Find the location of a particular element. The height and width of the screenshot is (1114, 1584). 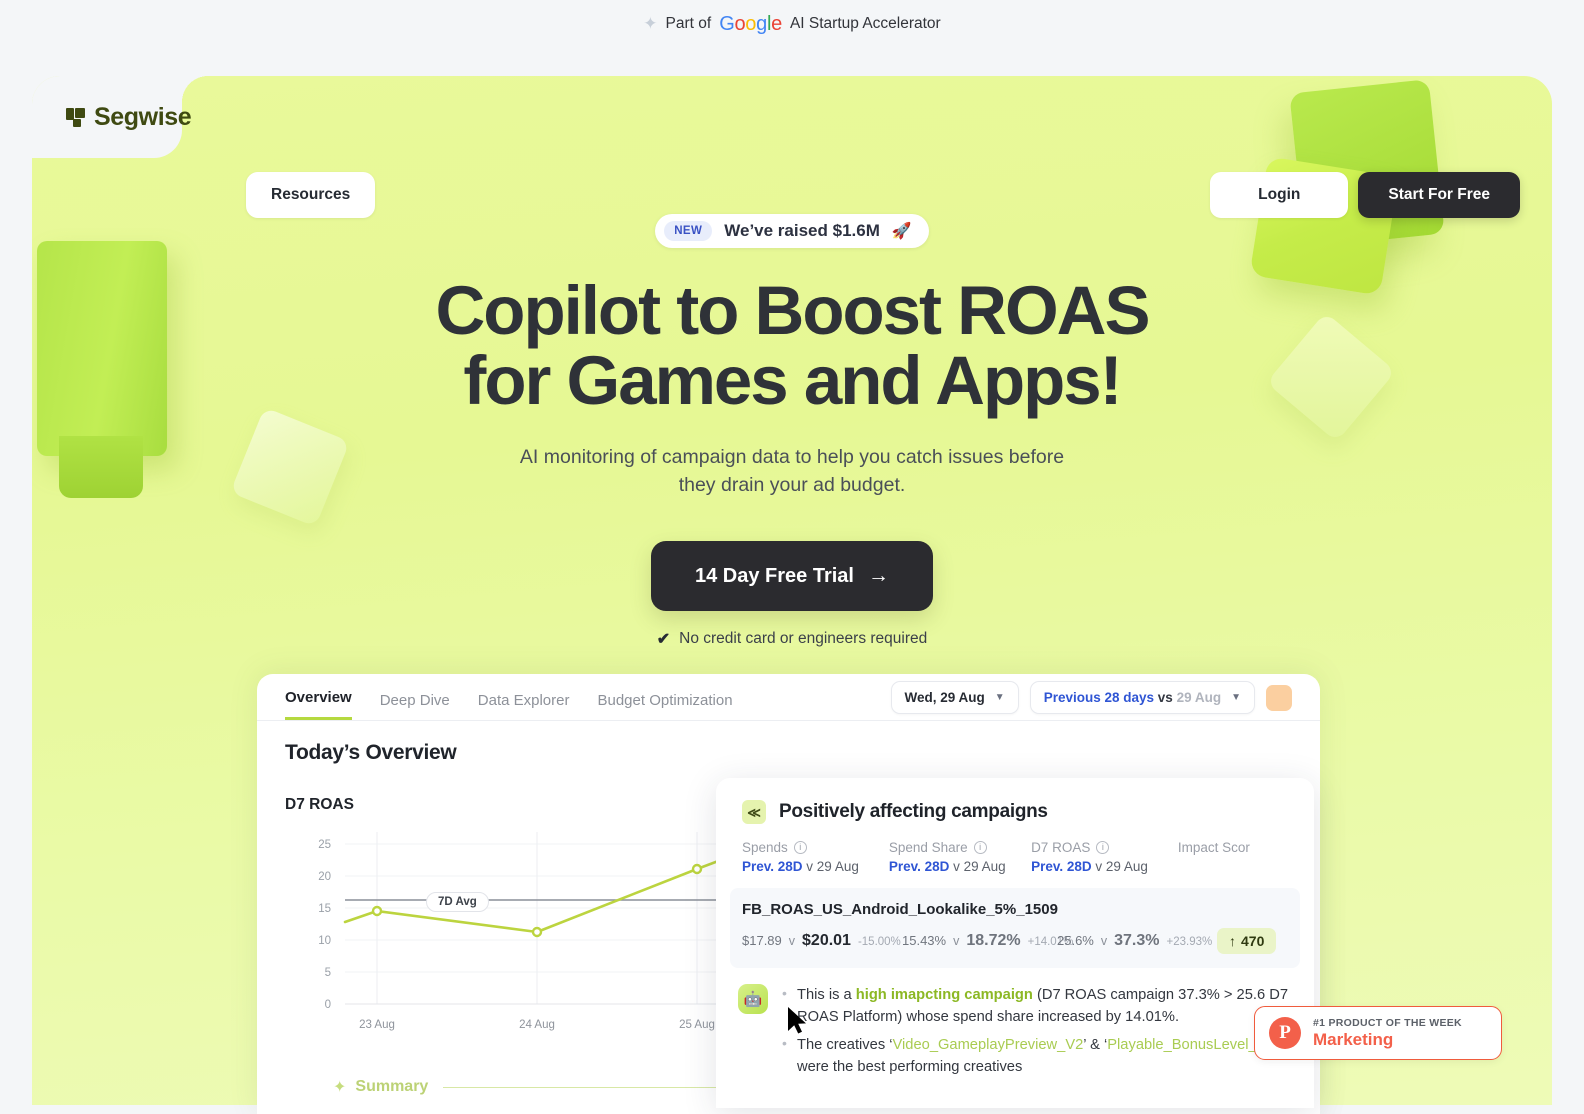

start-for-free-button: Start For Free is located at coordinates (1439, 195).